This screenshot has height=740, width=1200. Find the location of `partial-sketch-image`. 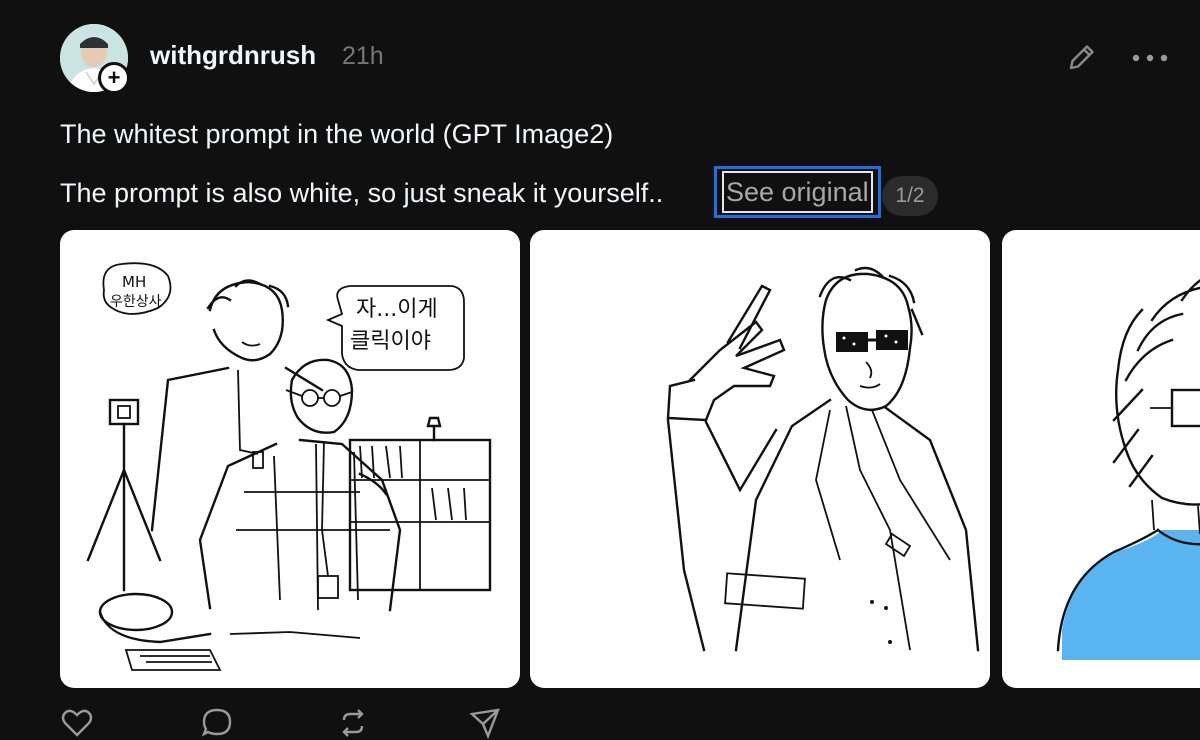

partial-sketch-image is located at coordinates (1128, 469).